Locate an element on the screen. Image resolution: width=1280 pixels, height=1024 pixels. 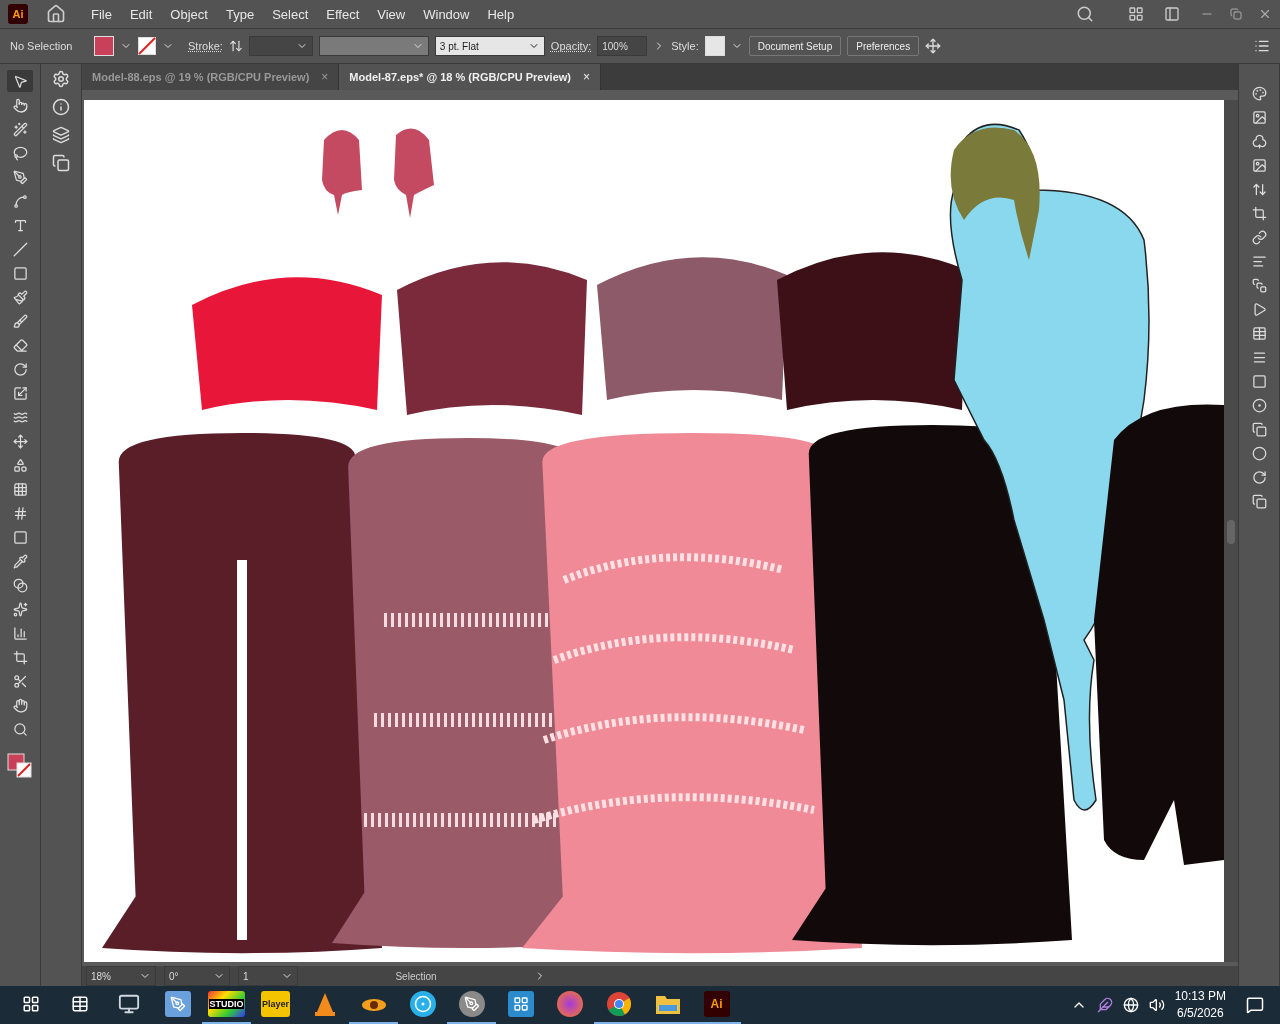
monitor-icon is located at coordinates (128, 1004).